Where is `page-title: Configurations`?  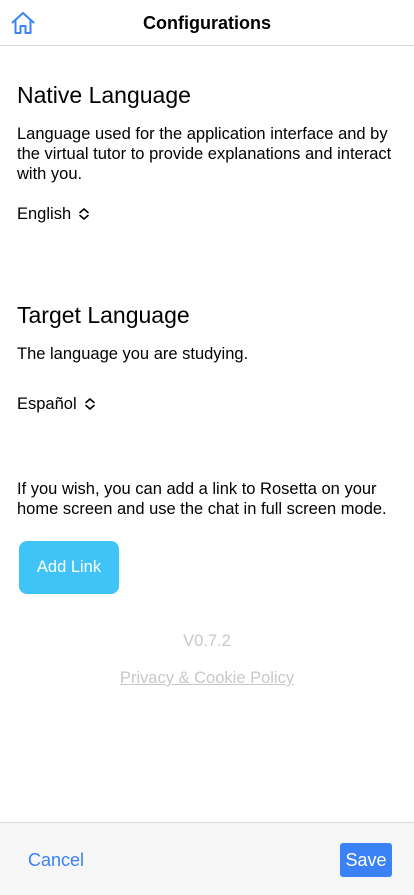 page-title: Configurations is located at coordinates (207, 23).